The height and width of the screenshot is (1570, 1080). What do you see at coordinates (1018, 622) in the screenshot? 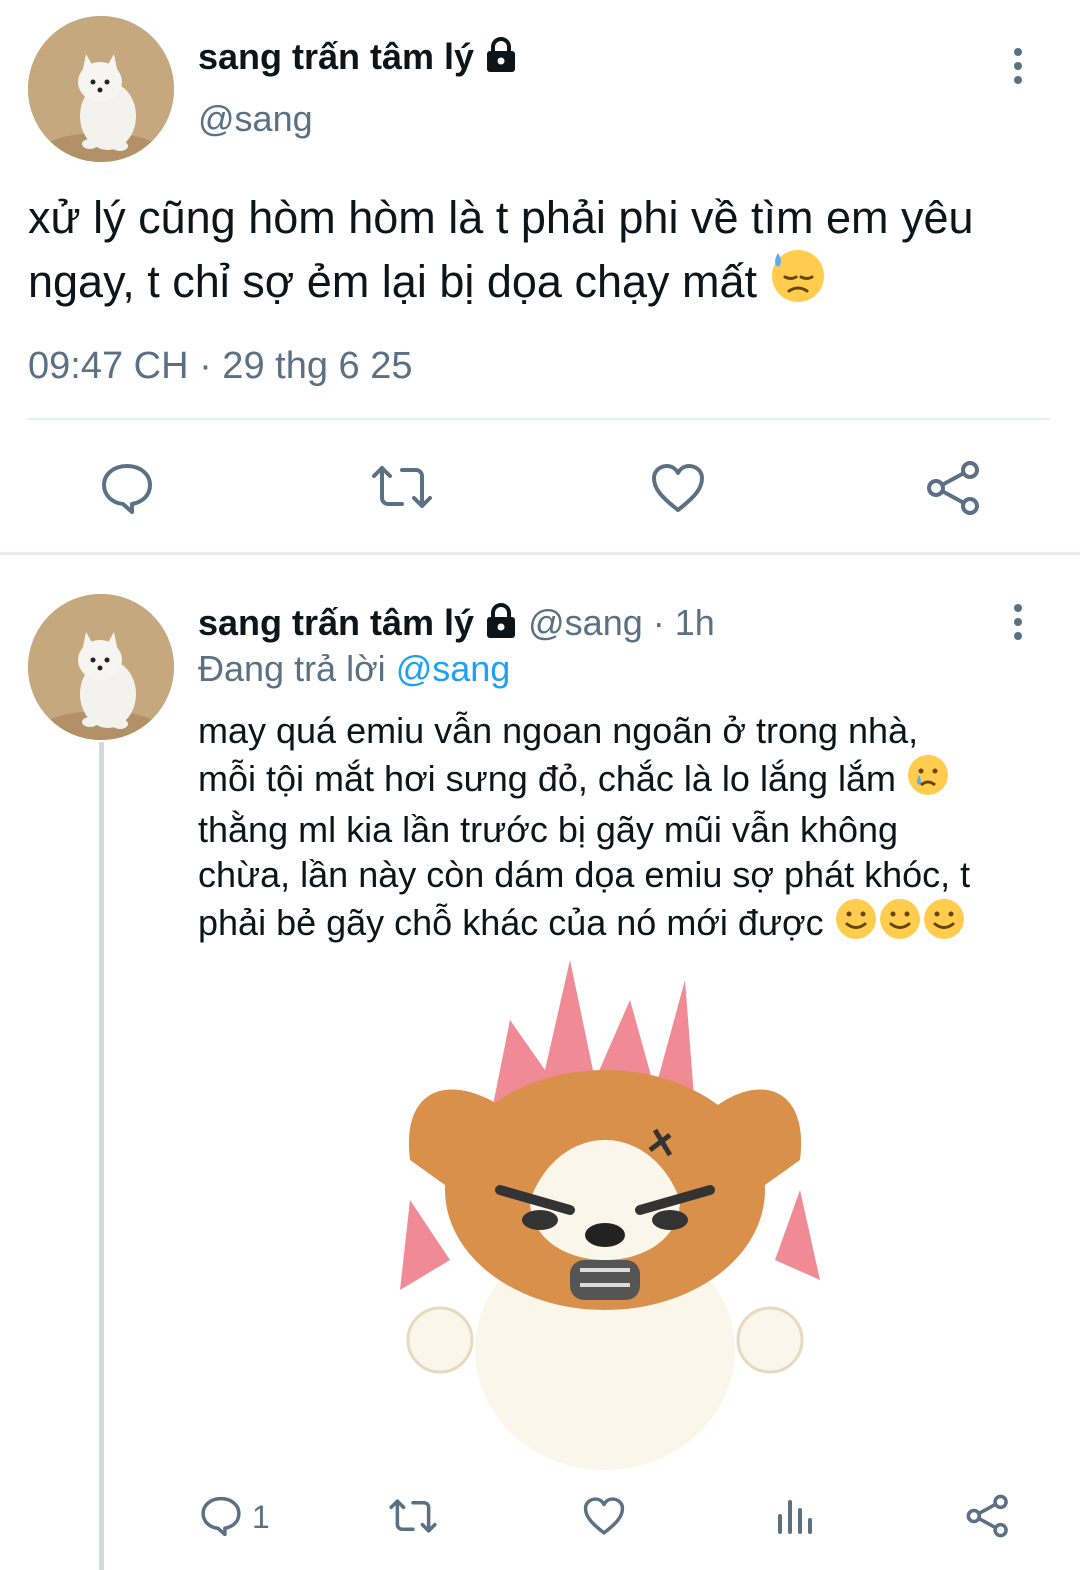
I see `reply-more-options-icon` at bounding box center [1018, 622].